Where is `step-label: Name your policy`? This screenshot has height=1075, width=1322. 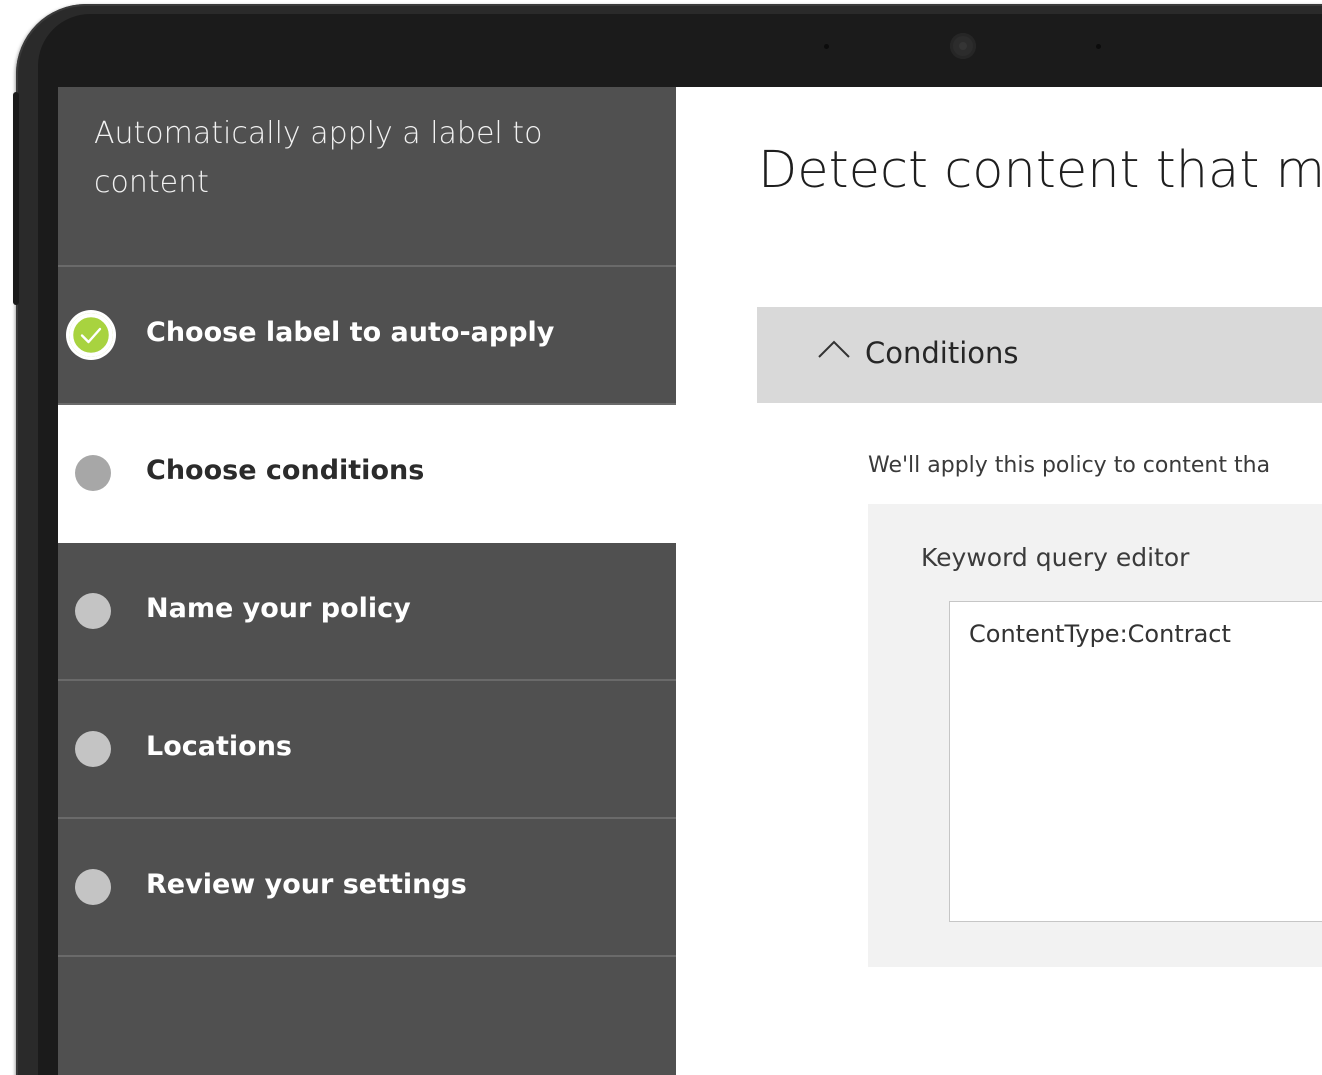
step-label: Name your policy is located at coordinates (278, 608).